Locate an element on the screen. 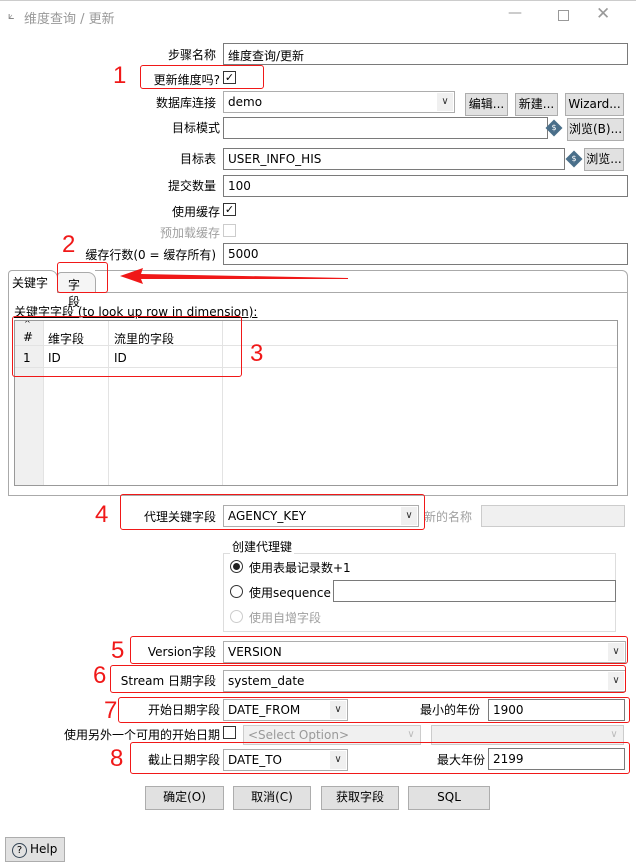 The image size is (636, 868). annotation-5: 5 is located at coordinates (118, 650).